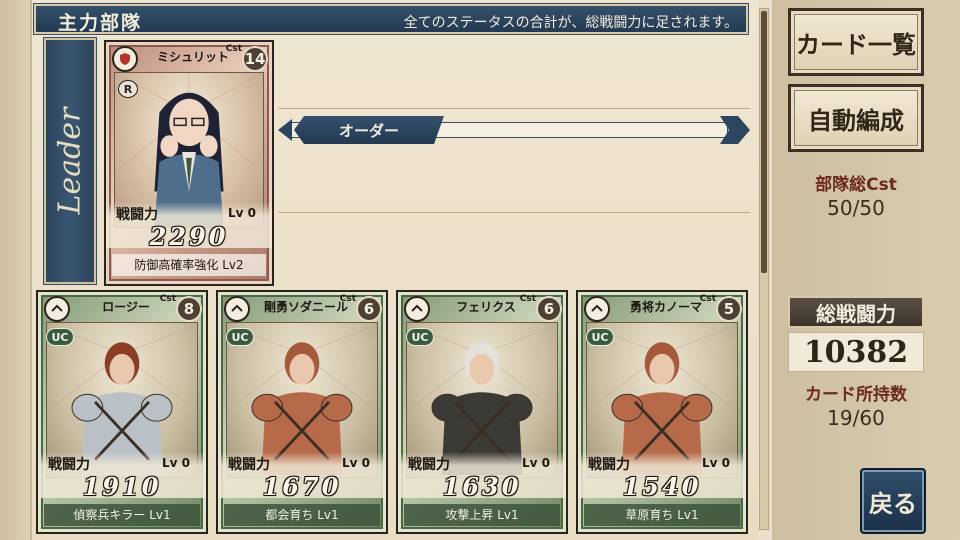  I want to click on crosshair-icon, so click(237, 309).